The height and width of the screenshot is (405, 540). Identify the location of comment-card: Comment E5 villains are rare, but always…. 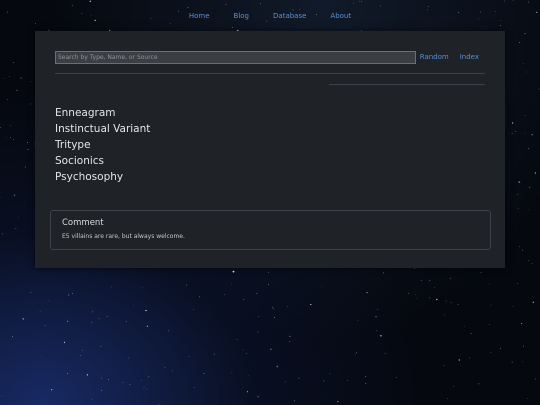
(270, 230).